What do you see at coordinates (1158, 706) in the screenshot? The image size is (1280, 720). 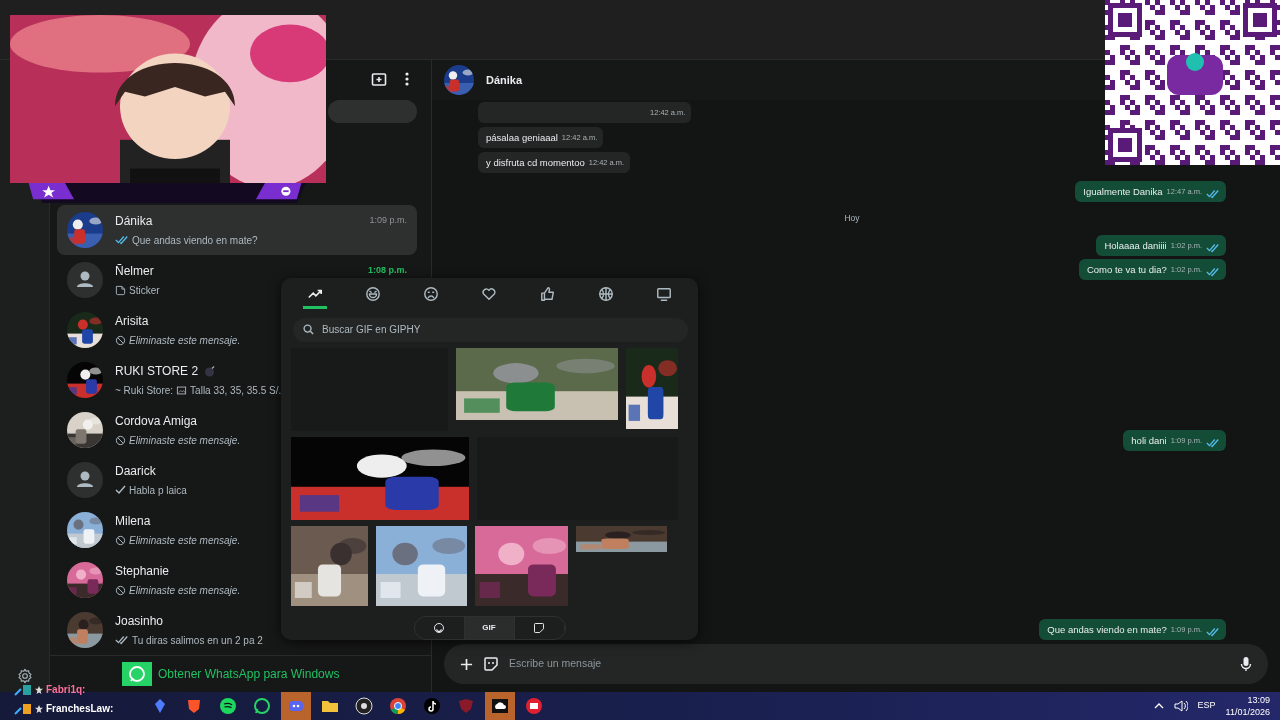 I see `chevron-up-icon` at bounding box center [1158, 706].